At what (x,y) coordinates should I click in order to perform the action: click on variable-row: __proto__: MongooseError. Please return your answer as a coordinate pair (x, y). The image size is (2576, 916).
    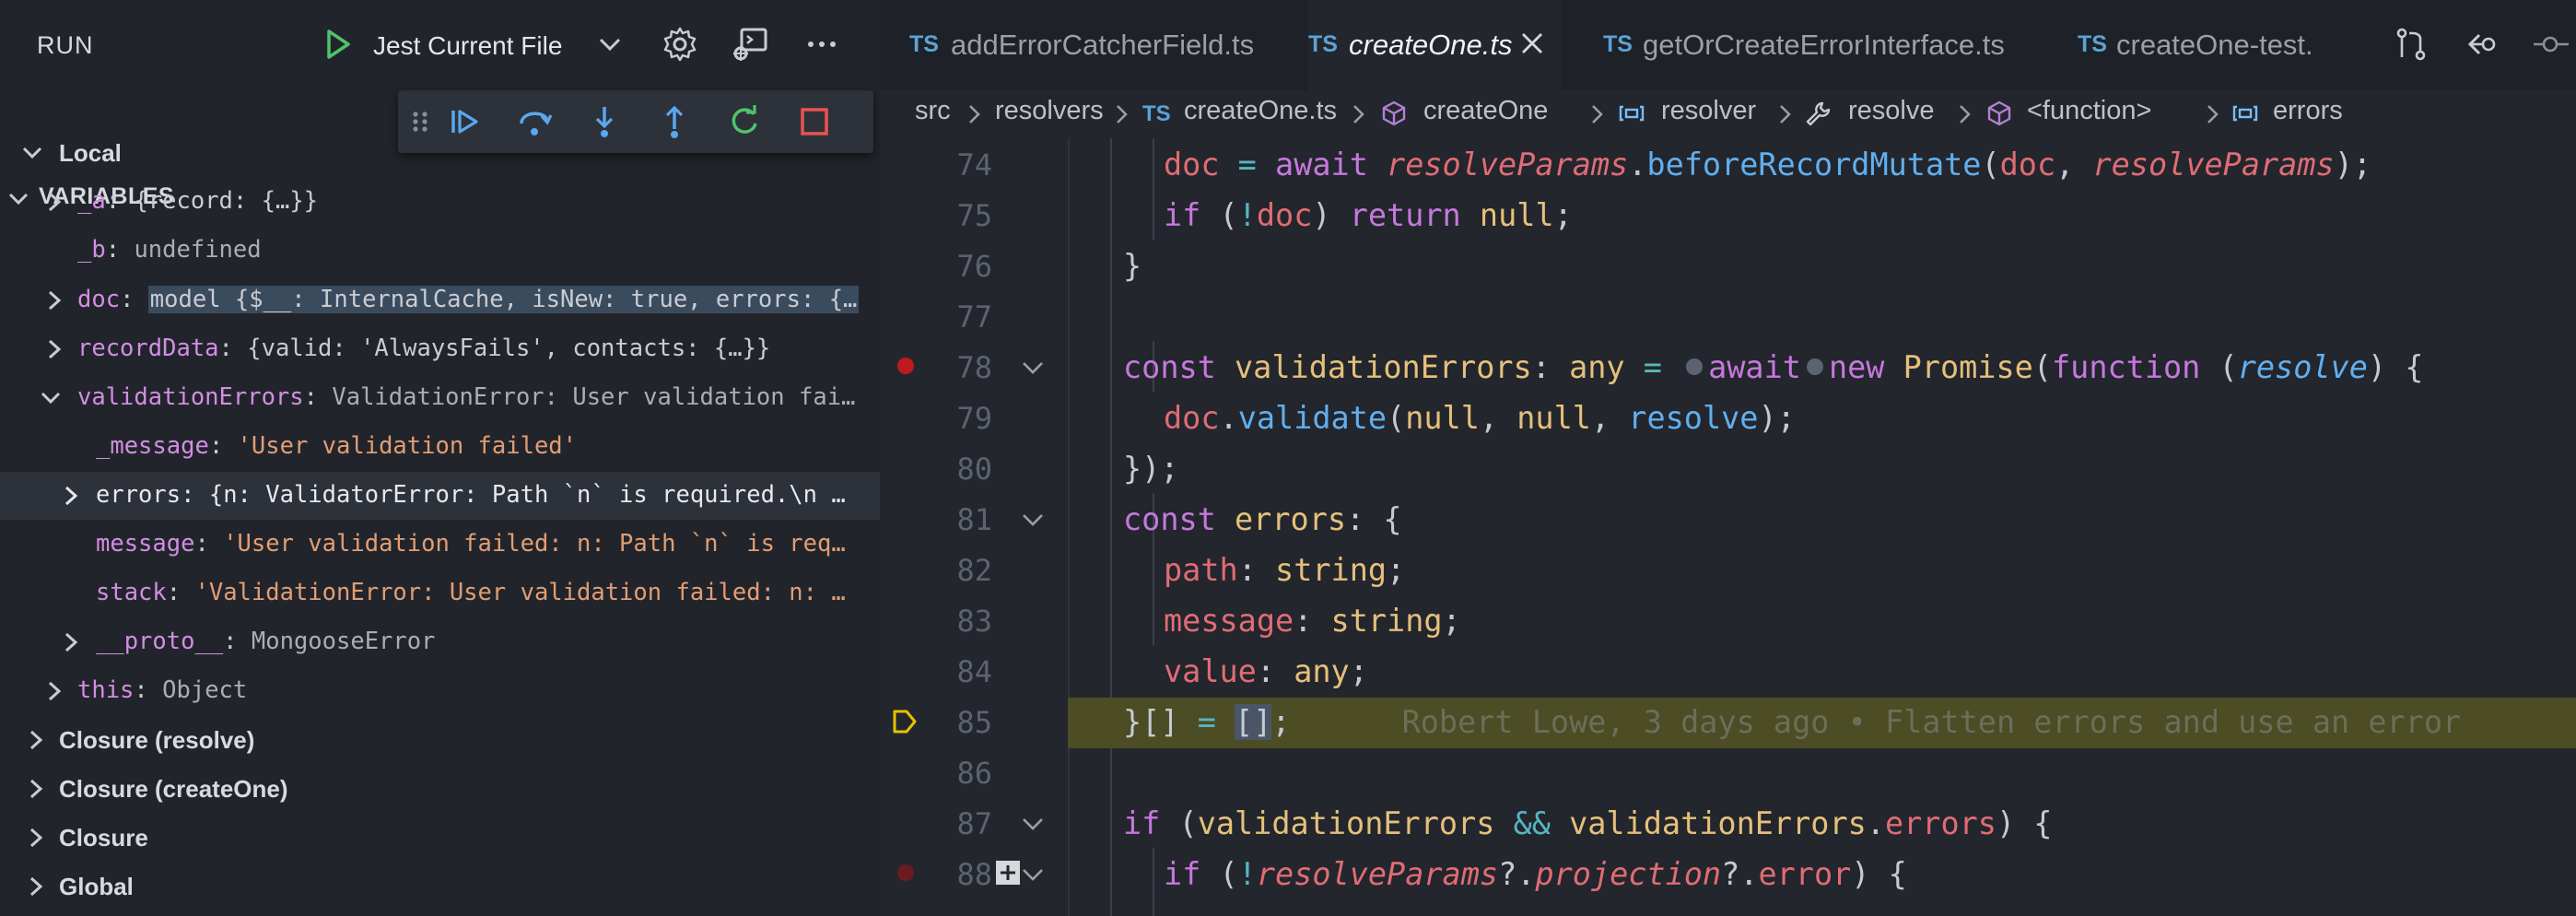
    Looking at the image, I should click on (440, 642).